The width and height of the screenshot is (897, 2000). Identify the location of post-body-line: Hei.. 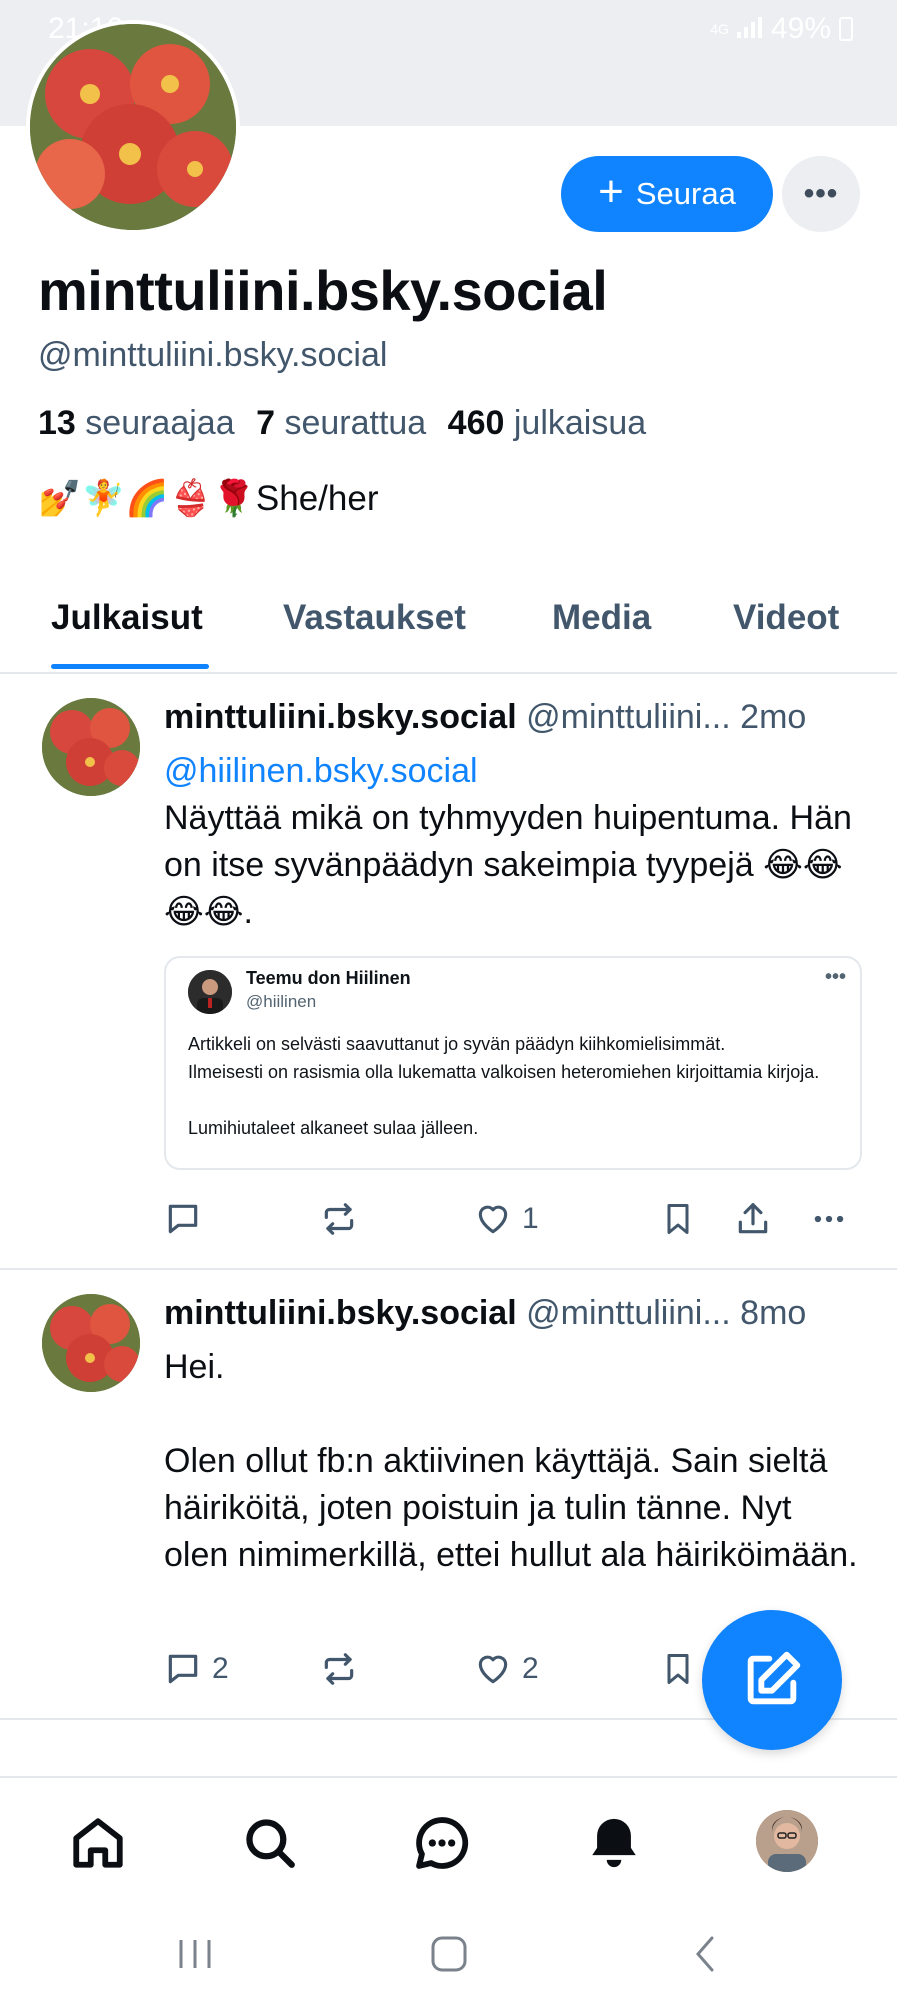
(194, 1367).